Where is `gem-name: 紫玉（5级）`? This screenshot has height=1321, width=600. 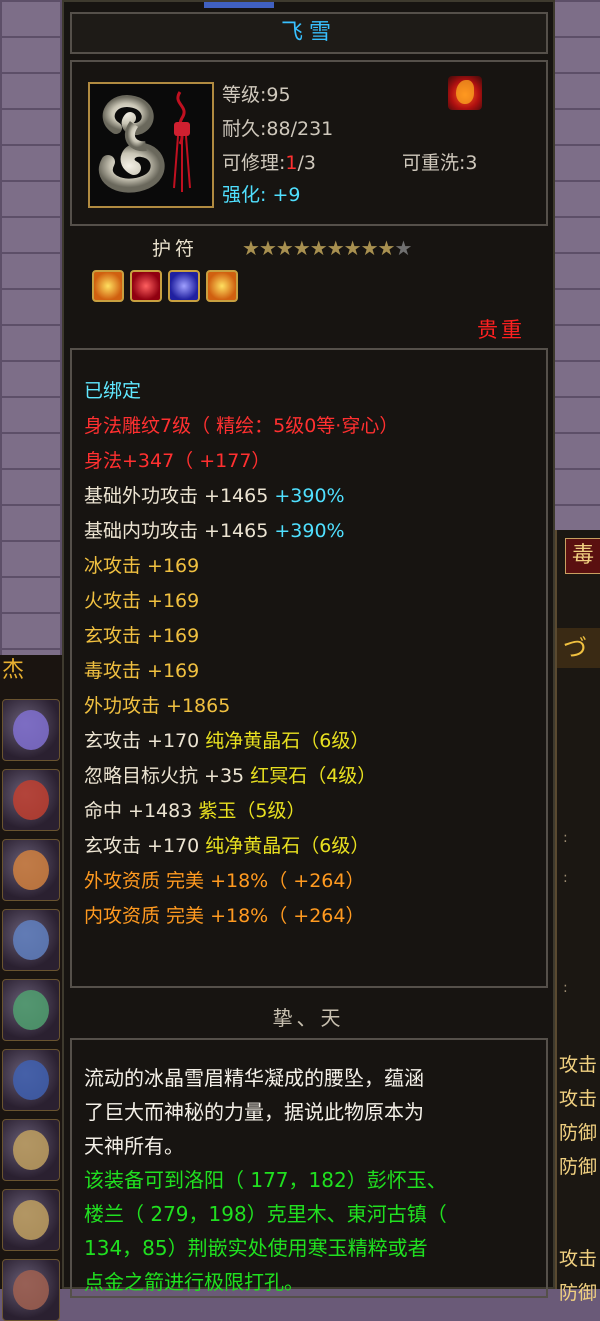
gem-name: 紫玉（5级） is located at coordinates (252, 811).